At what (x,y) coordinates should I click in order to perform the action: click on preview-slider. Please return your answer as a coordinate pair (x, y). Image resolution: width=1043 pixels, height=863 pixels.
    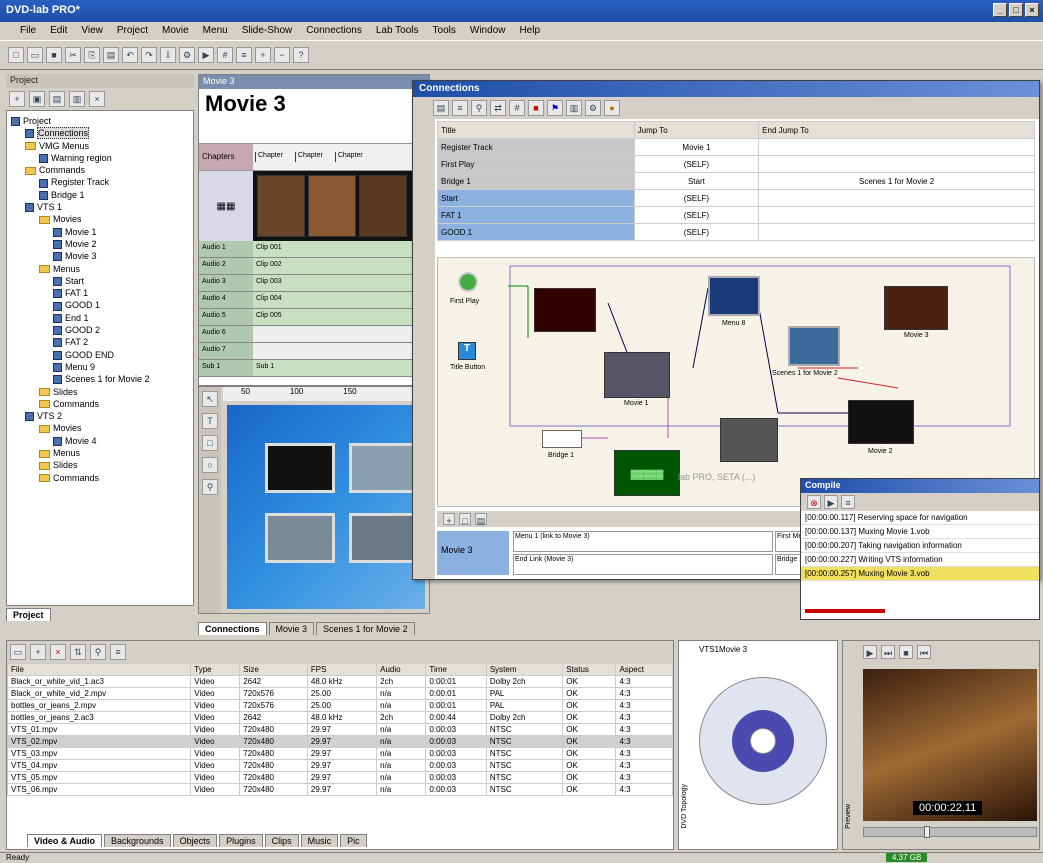
    Looking at the image, I should click on (950, 832).